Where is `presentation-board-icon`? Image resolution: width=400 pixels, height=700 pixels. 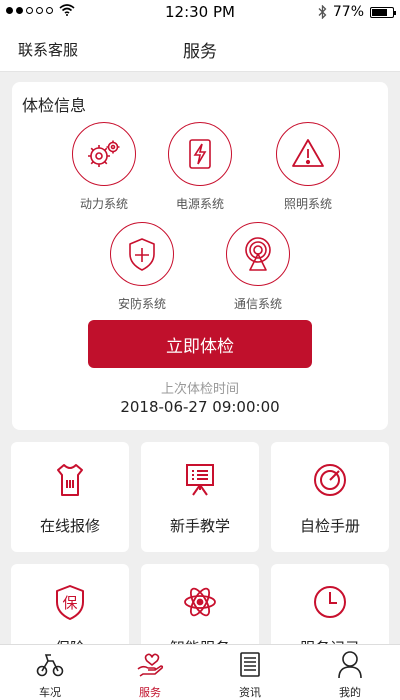
presentation-board-icon is located at coordinates (200, 480).